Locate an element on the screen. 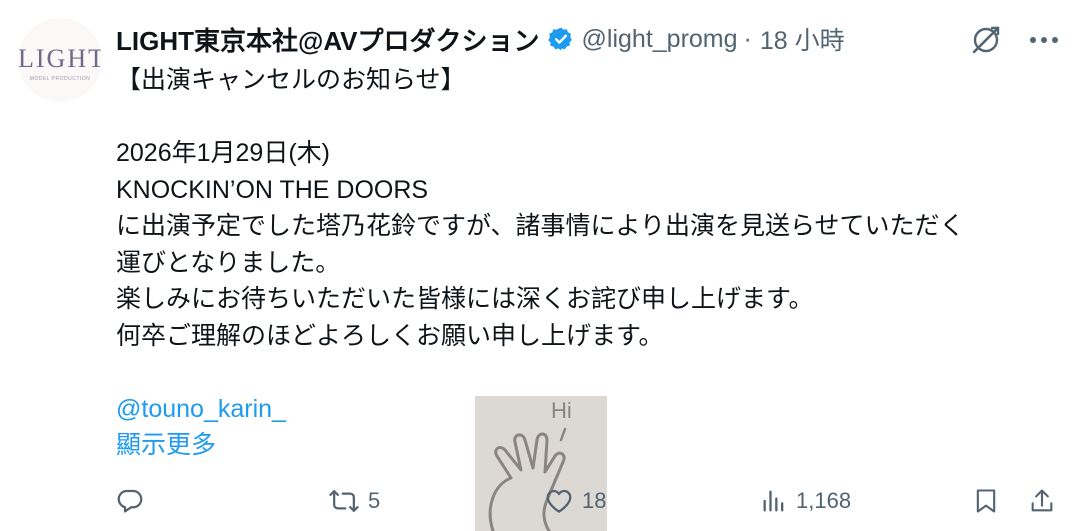  bookmark-button is located at coordinates (986, 501).